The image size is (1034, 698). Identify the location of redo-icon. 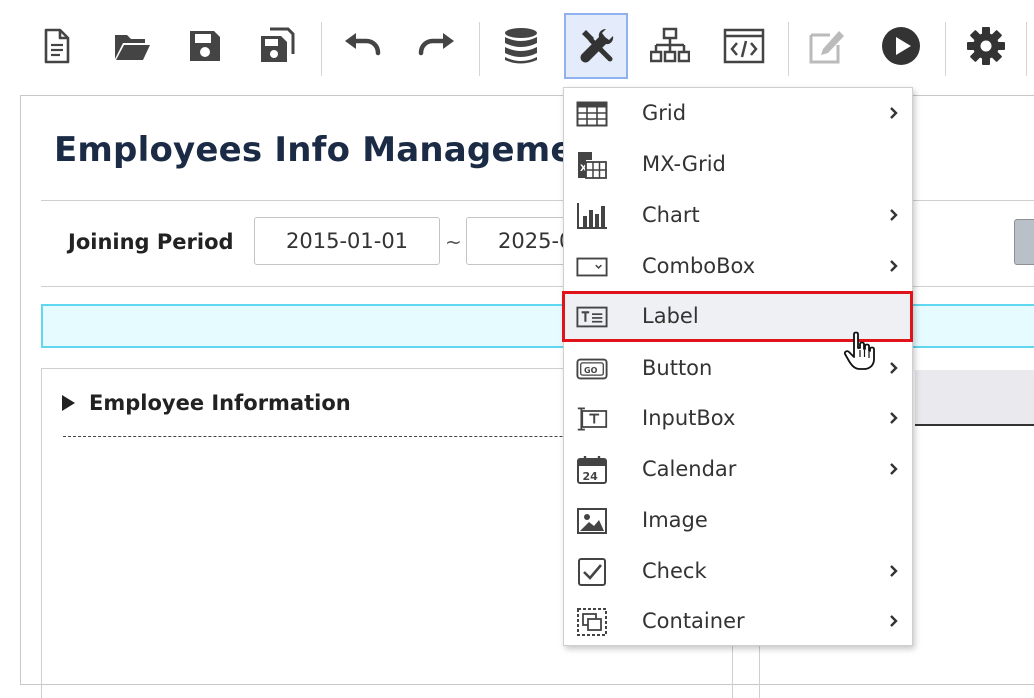
(436, 44).